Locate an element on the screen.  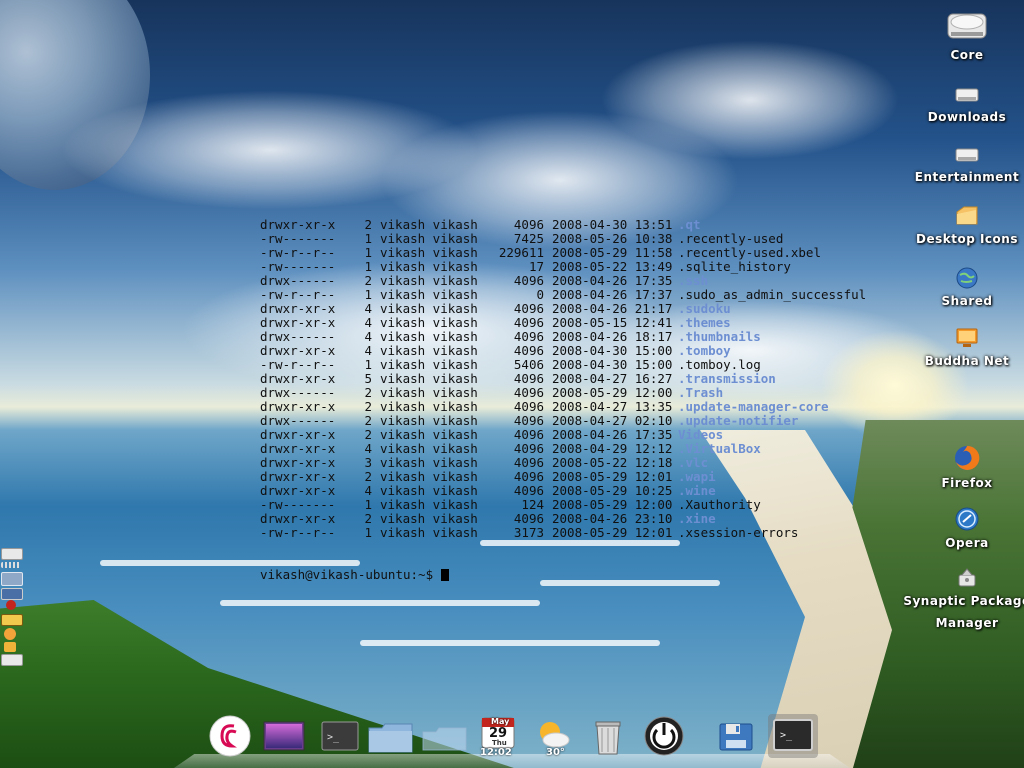
file-date: 2008-05-22 13:49 is located at coordinates (612, 266).